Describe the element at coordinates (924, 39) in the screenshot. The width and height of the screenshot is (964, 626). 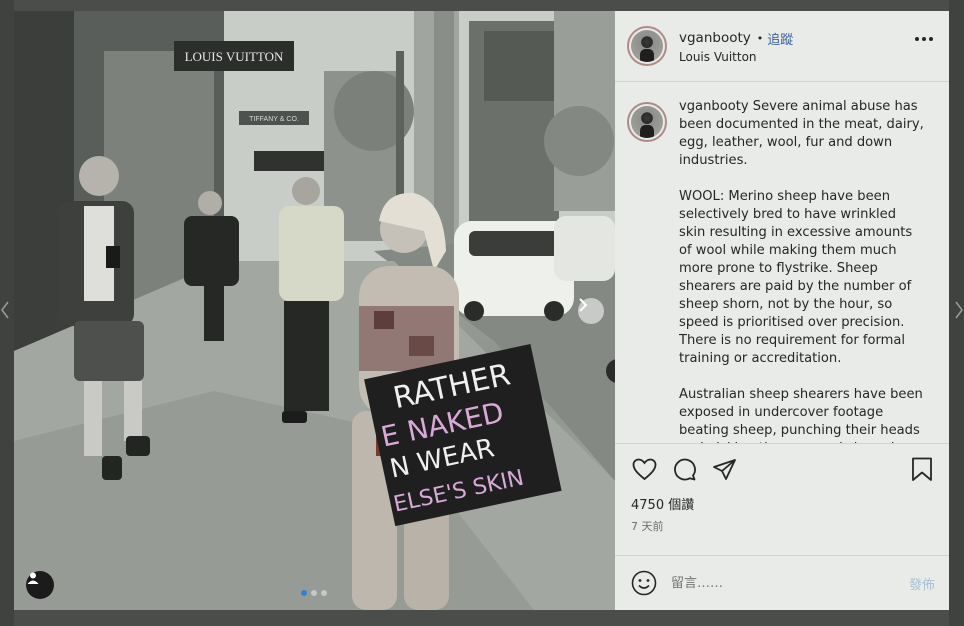
I see `more-options-icon` at that location.